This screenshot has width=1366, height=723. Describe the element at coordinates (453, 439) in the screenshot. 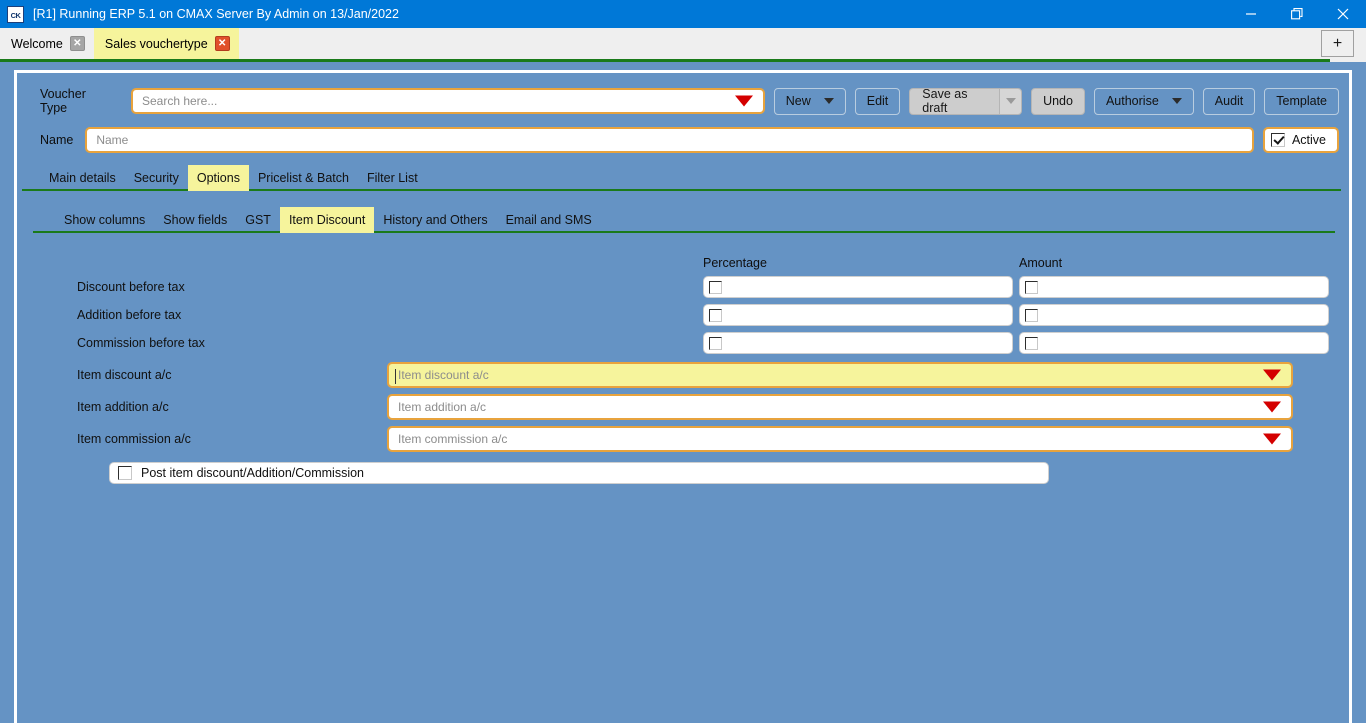

I see `item-commission-account-placeholder: Item commission a/c` at that location.